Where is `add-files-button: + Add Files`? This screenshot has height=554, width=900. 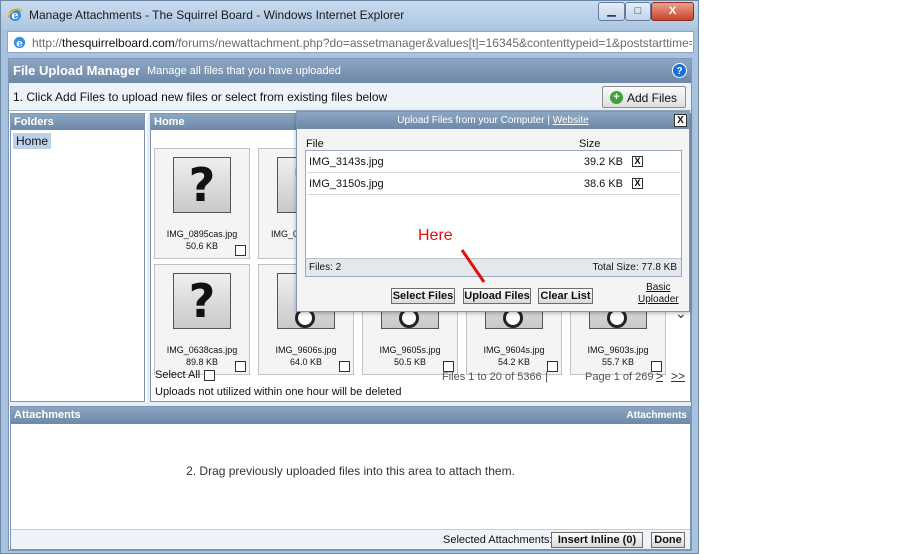
add-files-button: + Add Files is located at coordinates (644, 97).